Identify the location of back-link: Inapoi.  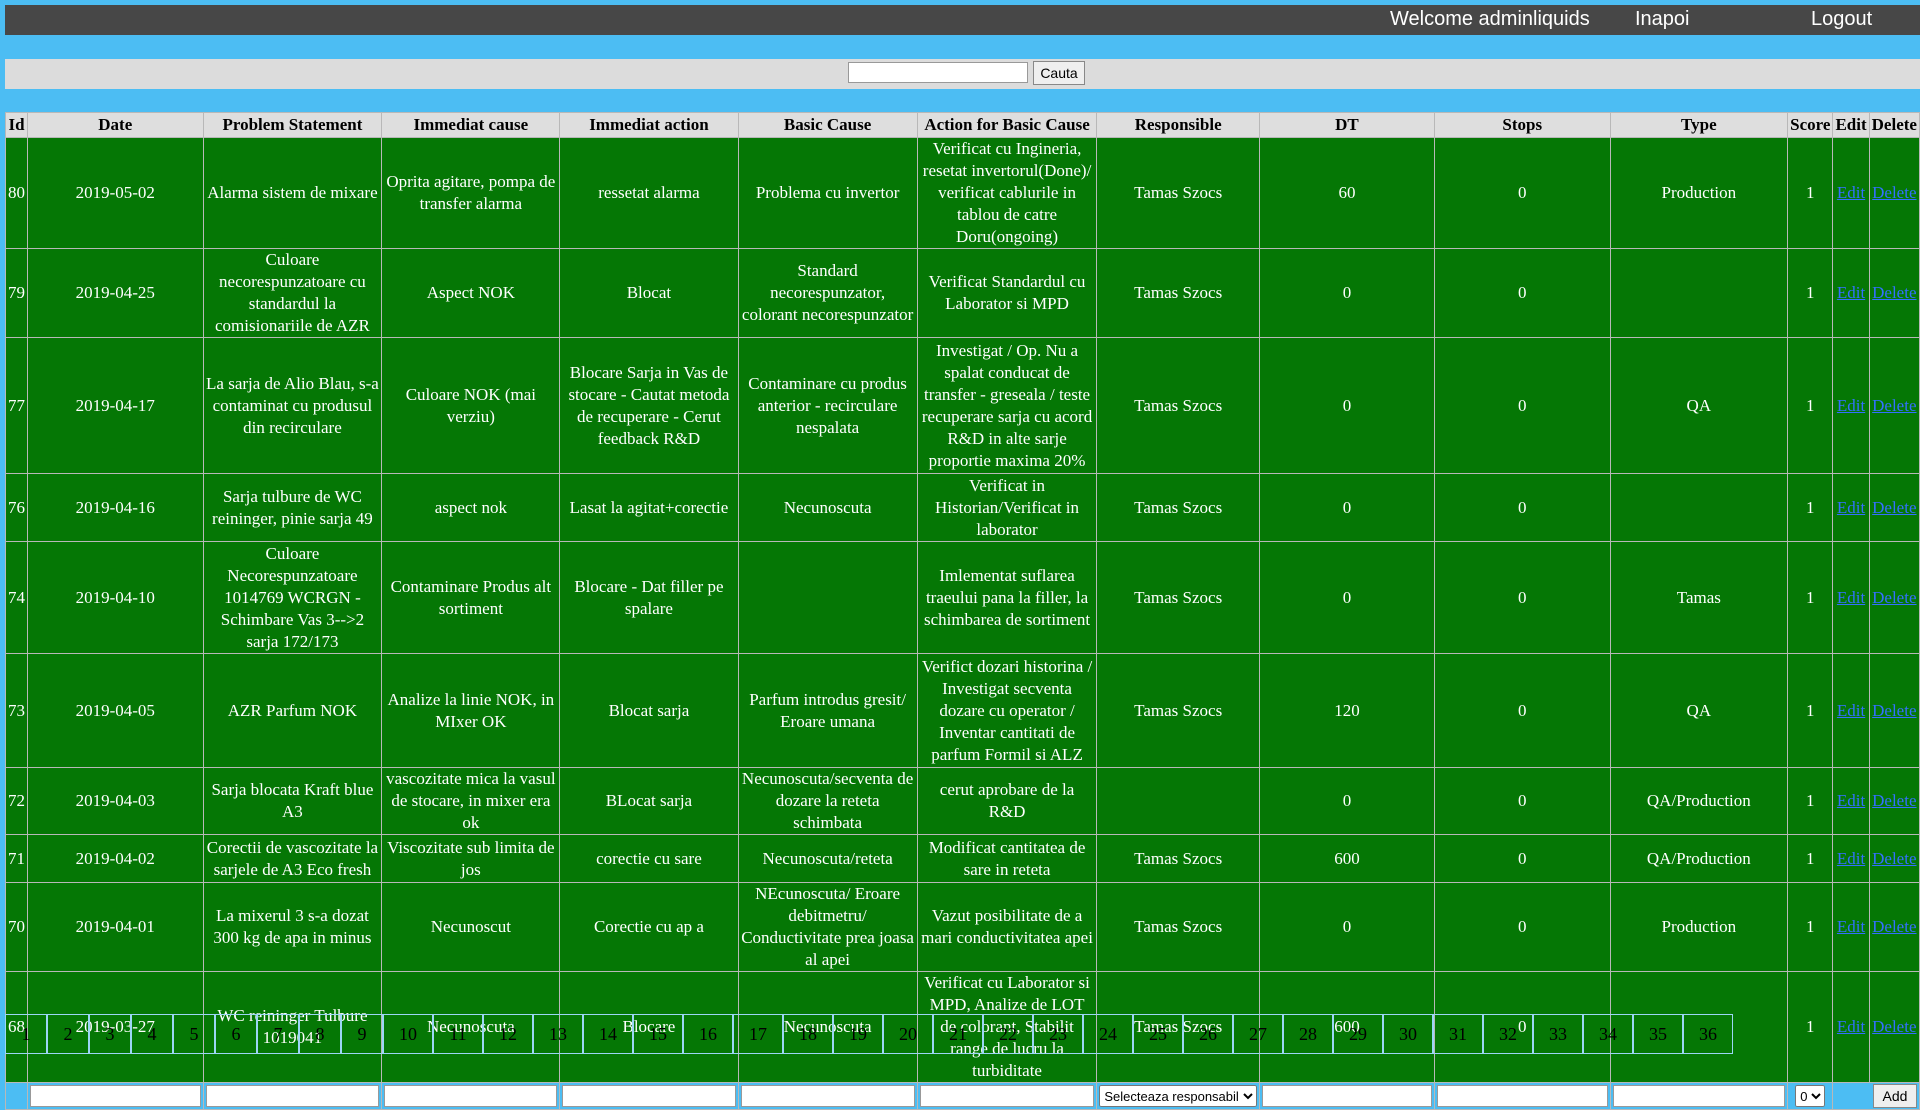
(1662, 19).